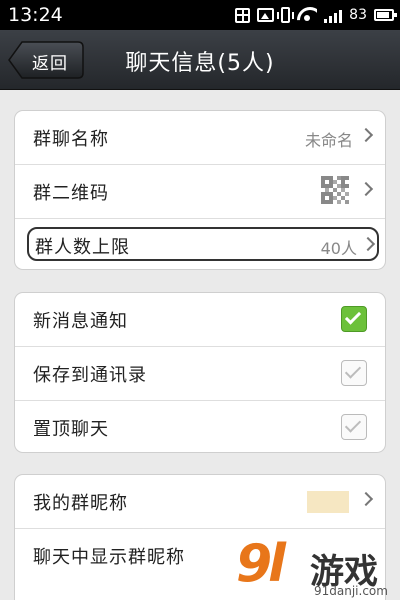  I want to click on battery-level: 83, so click(358, 15).